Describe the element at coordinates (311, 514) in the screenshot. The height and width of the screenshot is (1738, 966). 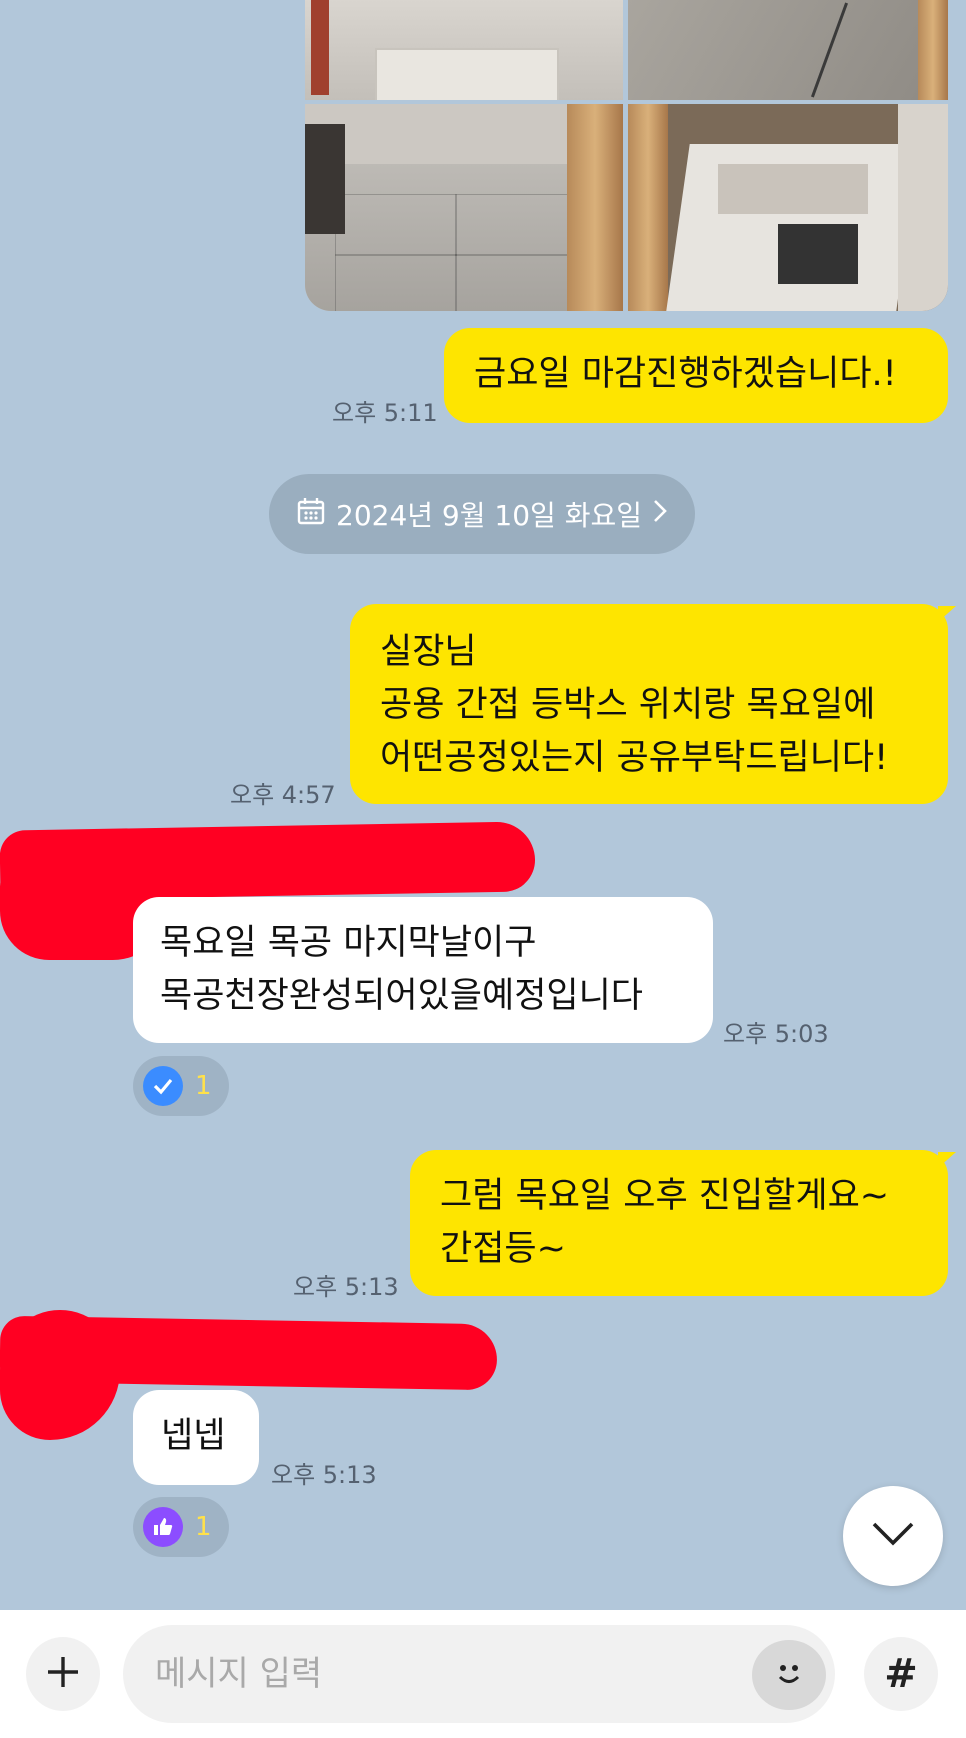
I see `calendar-icon` at that location.